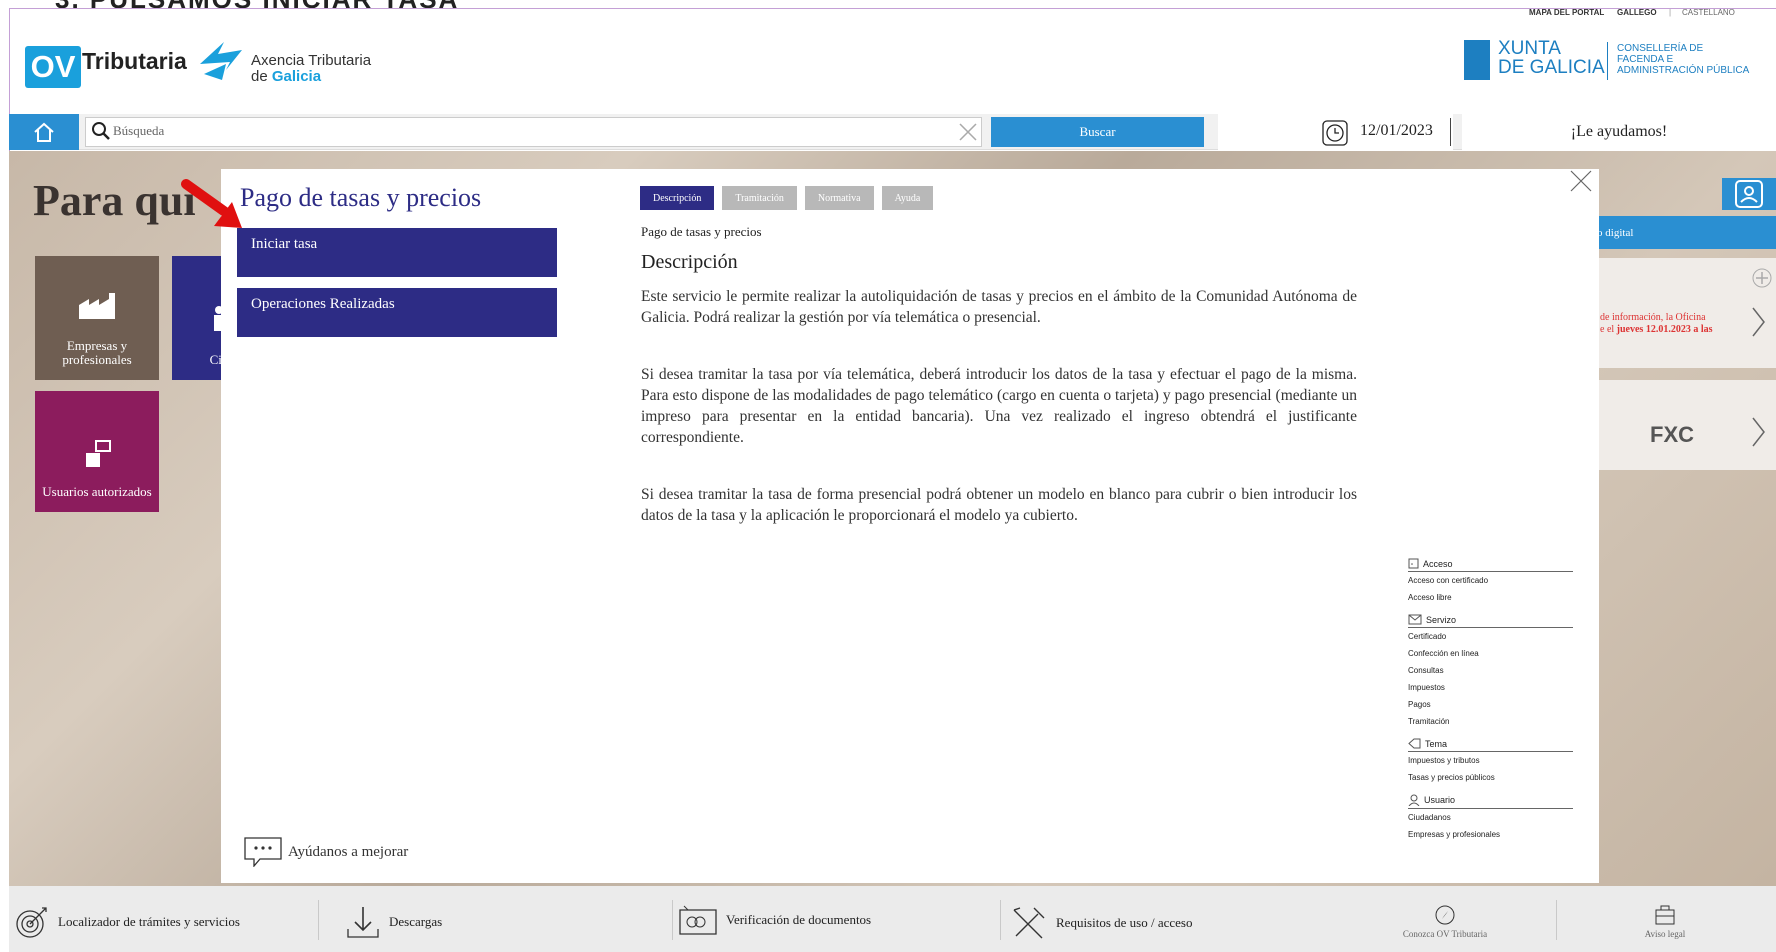  What do you see at coordinates (799, 919) in the screenshot?
I see `footer-verificacion-label: Verificación de documentos` at bounding box center [799, 919].